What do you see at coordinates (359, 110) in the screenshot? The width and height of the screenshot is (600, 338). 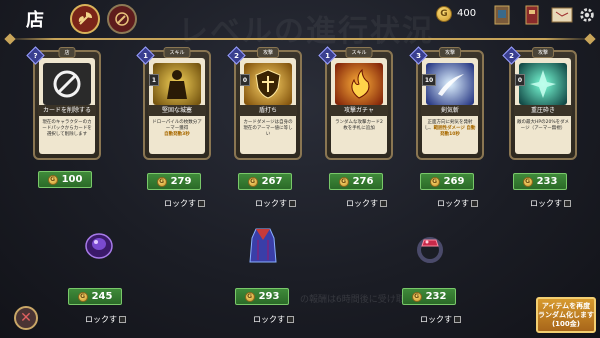 I see `card-name: 攻撃ガチャ` at bounding box center [359, 110].